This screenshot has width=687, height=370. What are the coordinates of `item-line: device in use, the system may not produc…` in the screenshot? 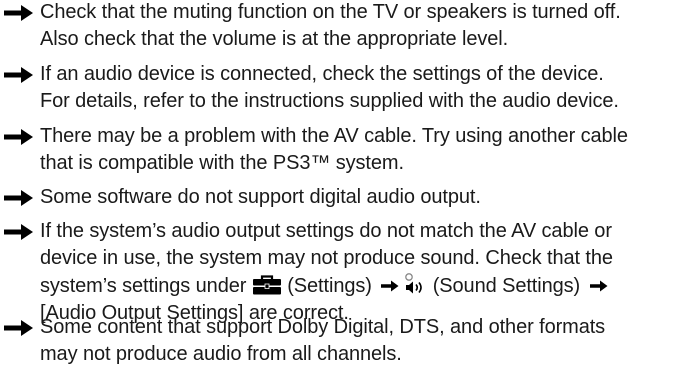 It's located at (326, 258).